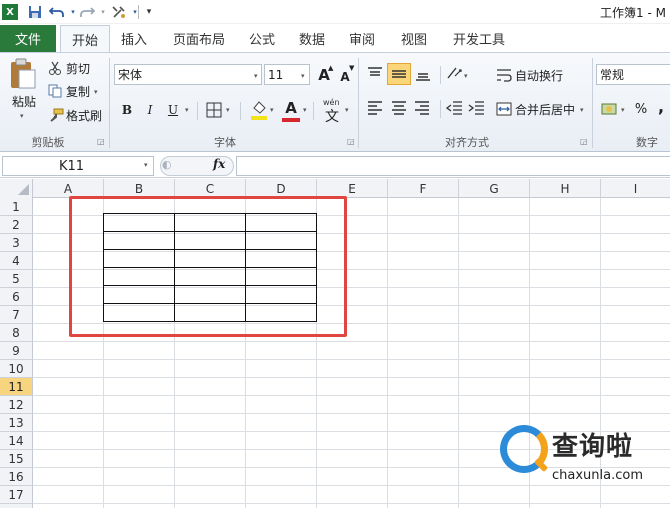 This screenshot has width=670, height=508. Describe the element at coordinates (208, 266) in the screenshot. I see `highlight-box` at that location.